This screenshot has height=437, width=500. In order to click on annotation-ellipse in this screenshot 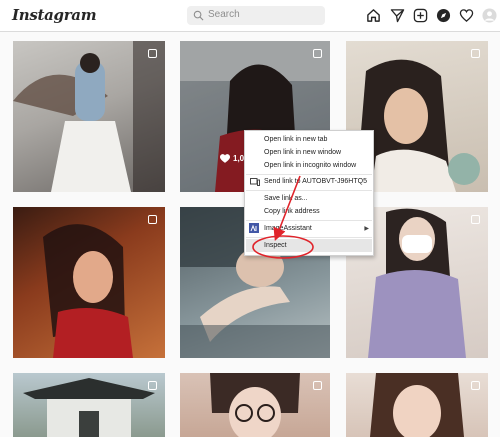, I will do `click(283, 247)`.